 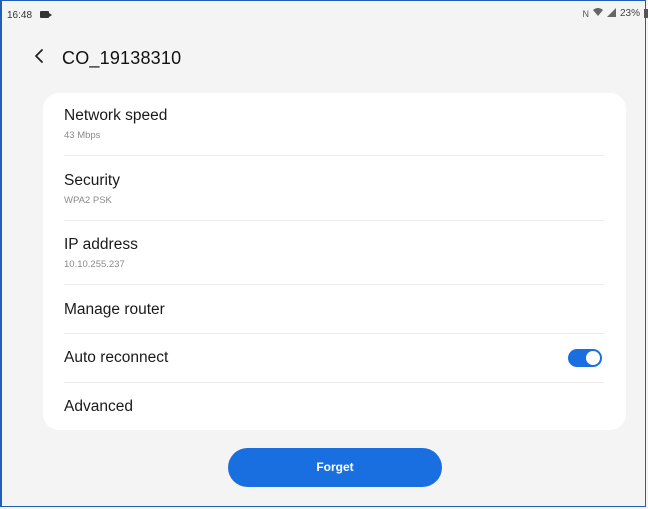 I want to click on auto-reconnect-item: Auto reconnect, so click(x=334, y=358).